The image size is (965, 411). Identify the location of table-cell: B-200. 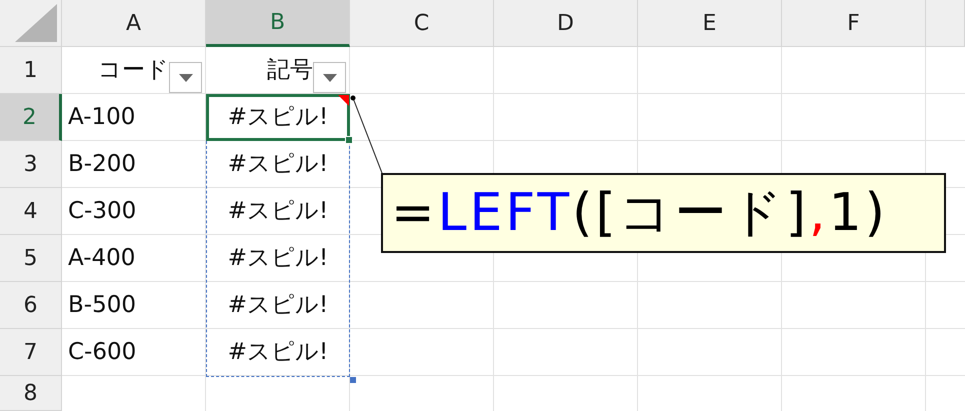
(134, 164).